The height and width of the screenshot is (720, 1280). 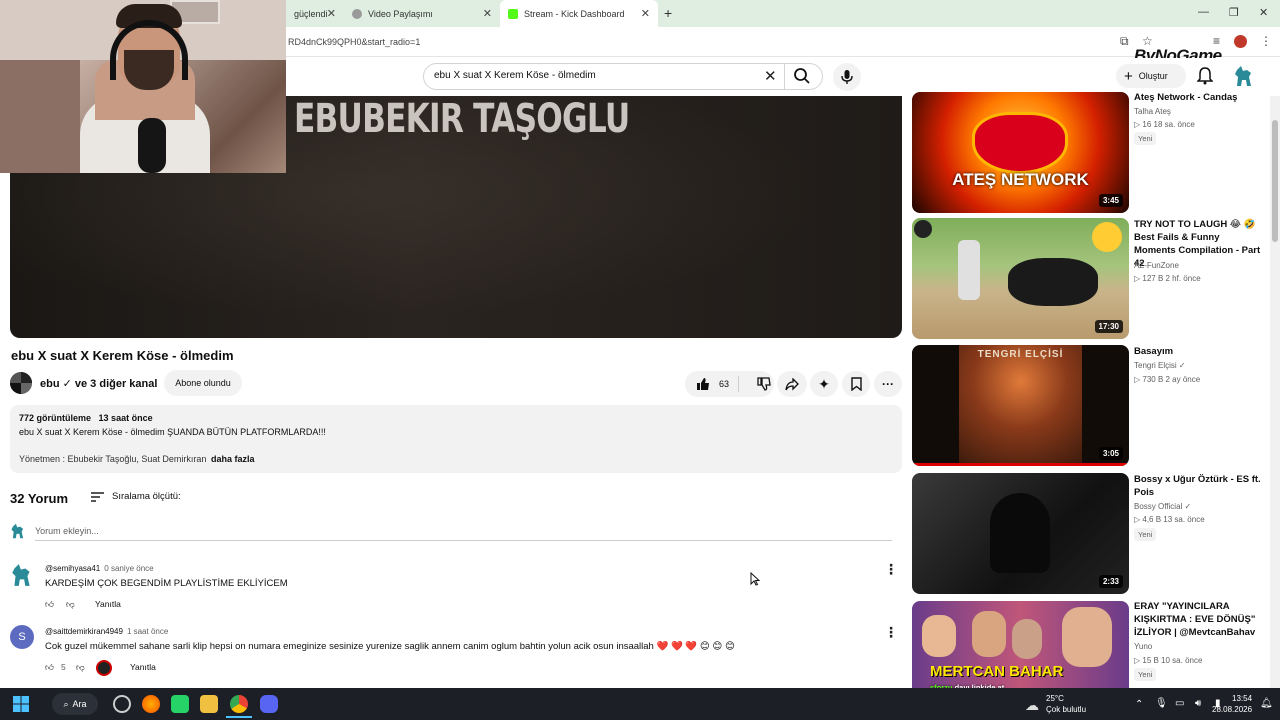 What do you see at coordinates (1198, 486) in the screenshot?
I see `sidebar-title-4: Bossy x Uğur Öztürk - ES ft. Pois` at bounding box center [1198, 486].